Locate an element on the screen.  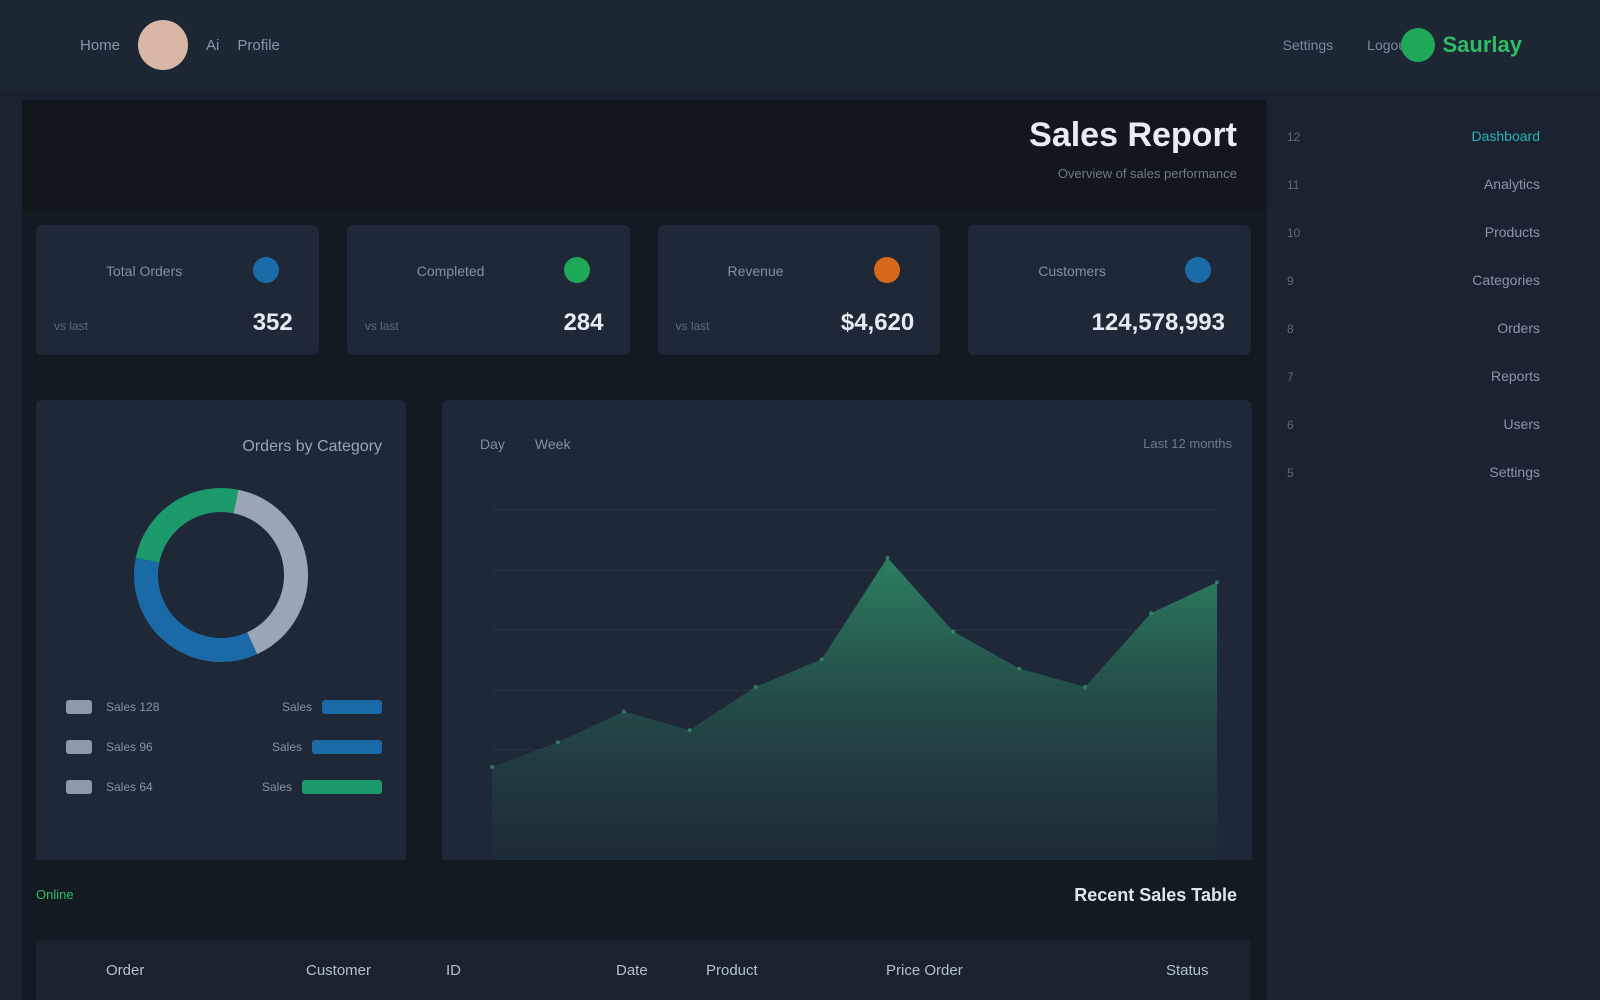
top-links: Settings Logout is located at coordinates (1346, 45).